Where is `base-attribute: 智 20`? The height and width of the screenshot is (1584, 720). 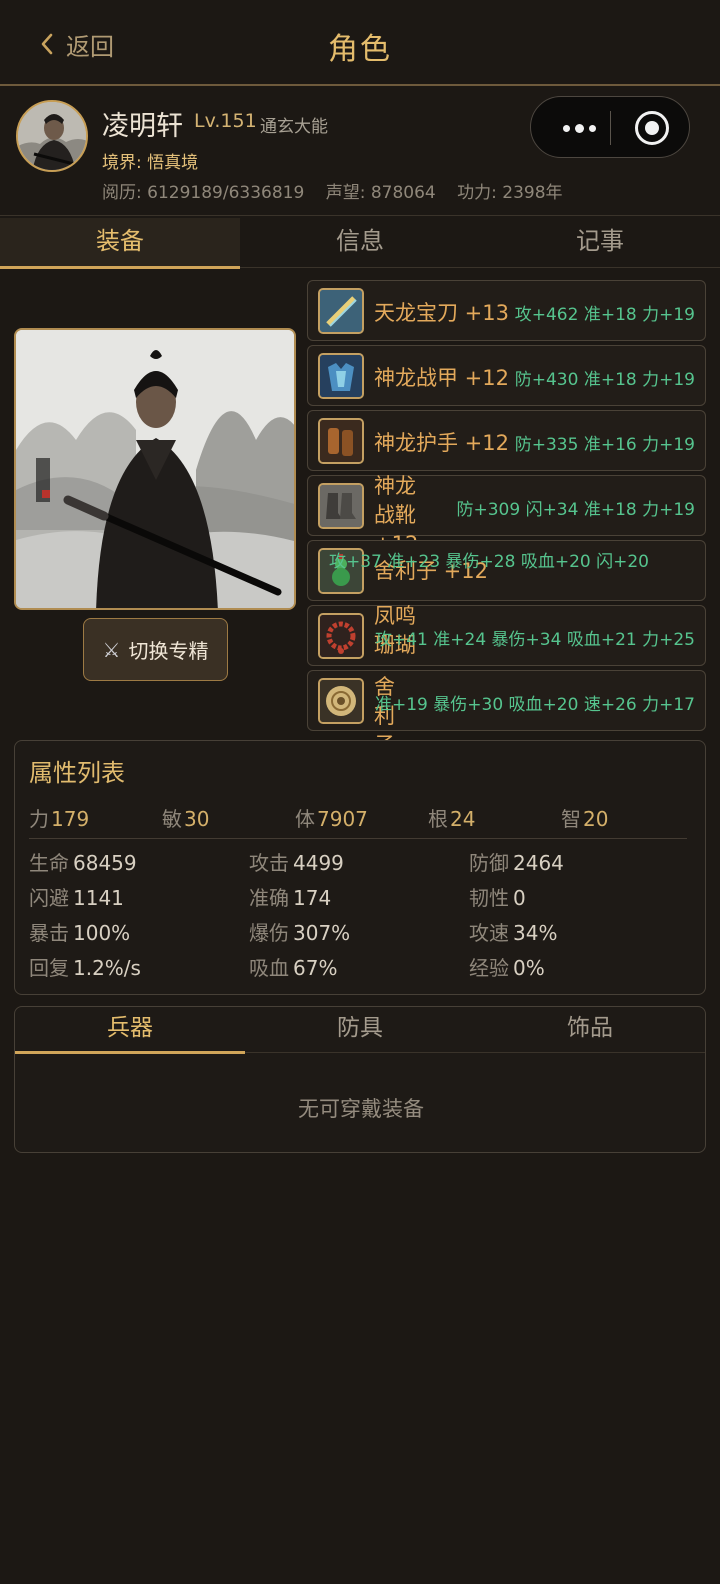
base-attribute: 智 20 is located at coordinates (584, 817).